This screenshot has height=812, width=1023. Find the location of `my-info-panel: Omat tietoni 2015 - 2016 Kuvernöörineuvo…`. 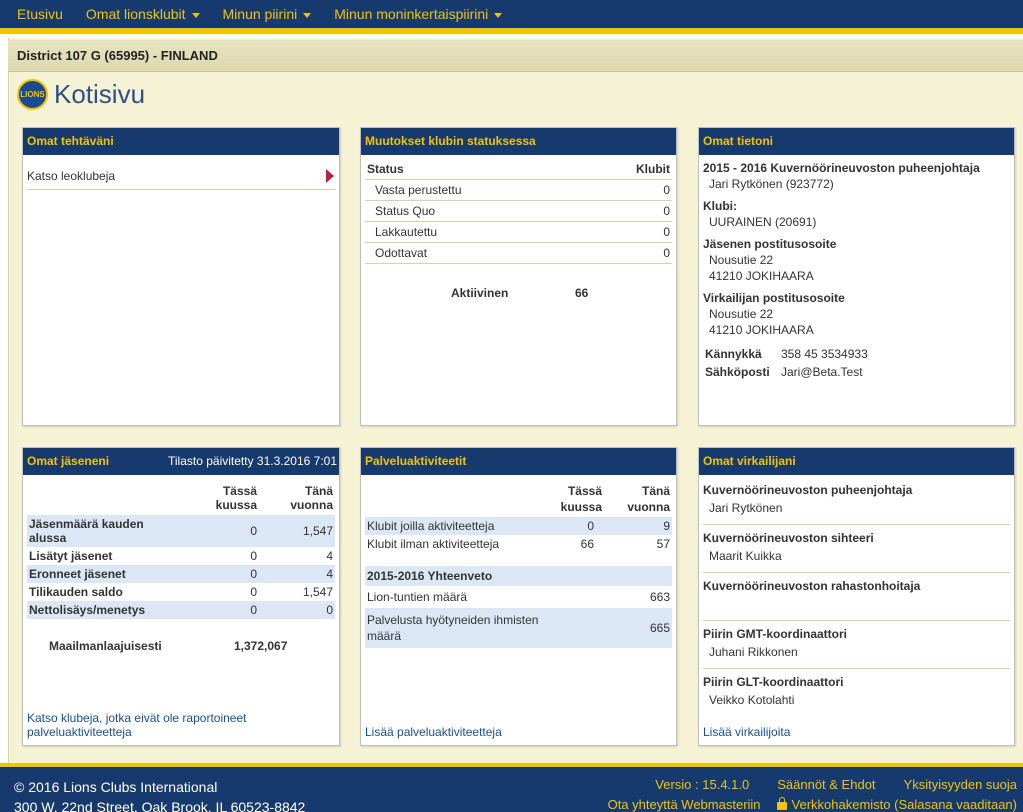

my-info-panel: Omat tietoni 2015 - 2016 Kuvernöörineuvo… is located at coordinates (856, 276).